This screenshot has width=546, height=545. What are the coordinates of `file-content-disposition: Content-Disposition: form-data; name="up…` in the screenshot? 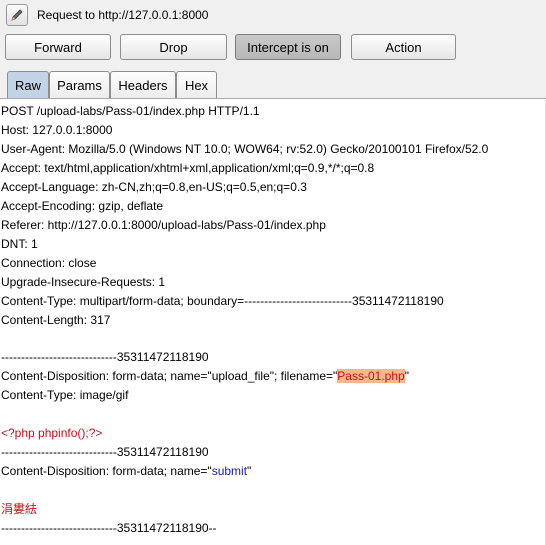 It's located at (205, 376).